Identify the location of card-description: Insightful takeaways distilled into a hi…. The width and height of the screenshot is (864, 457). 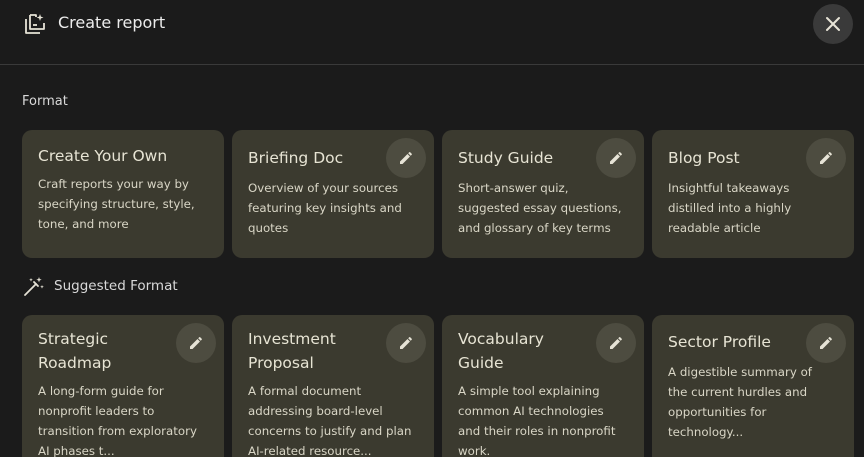
(730, 208).